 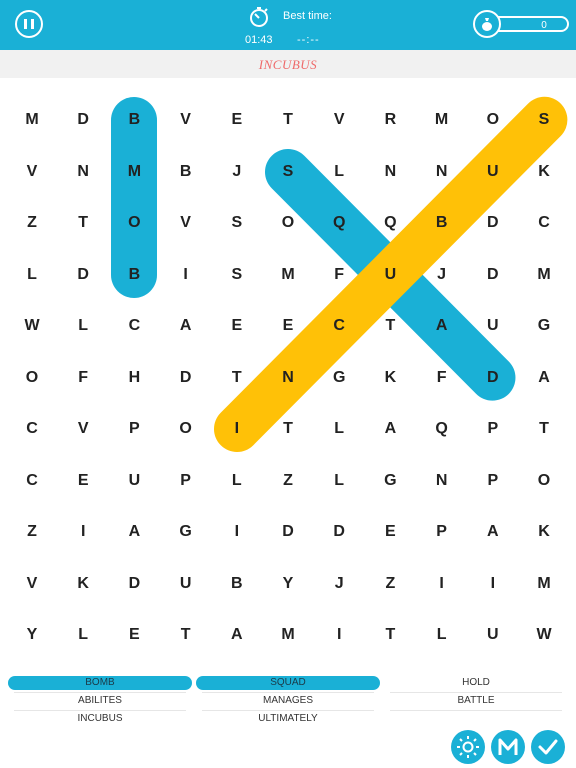 I want to click on hint-button, so click(x=468, y=747).